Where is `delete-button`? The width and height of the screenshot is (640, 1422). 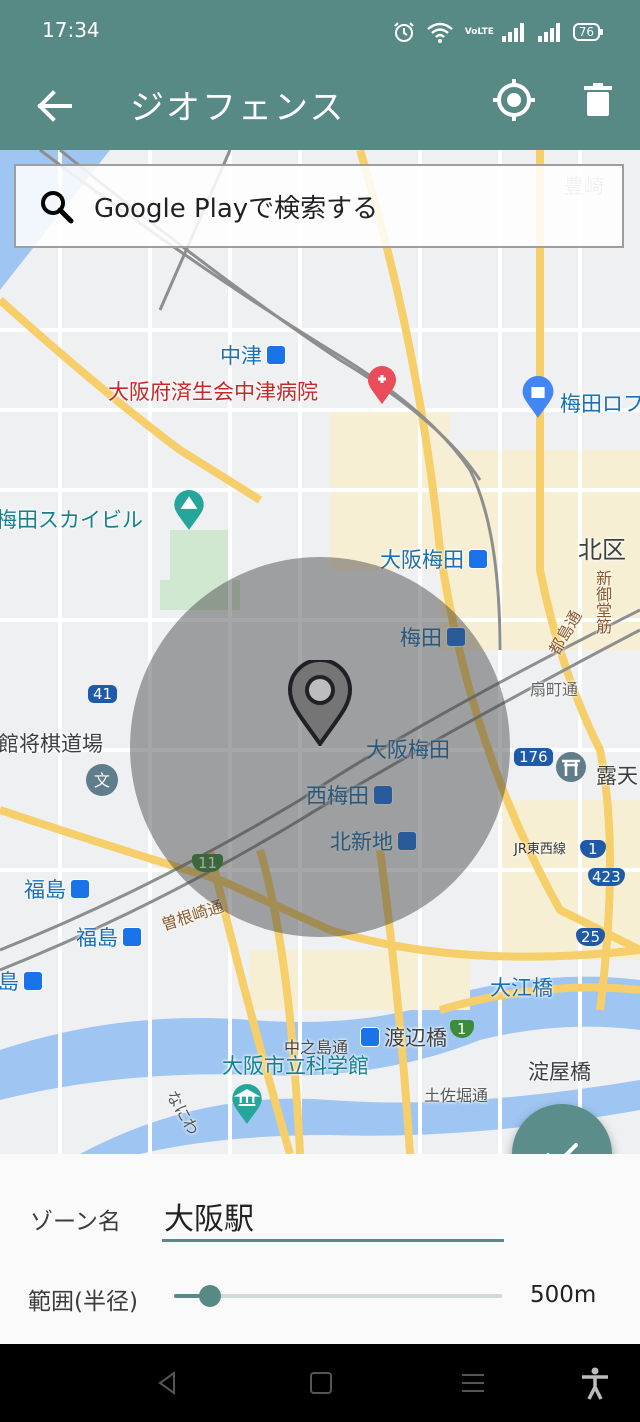
delete-button is located at coordinates (598, 104).